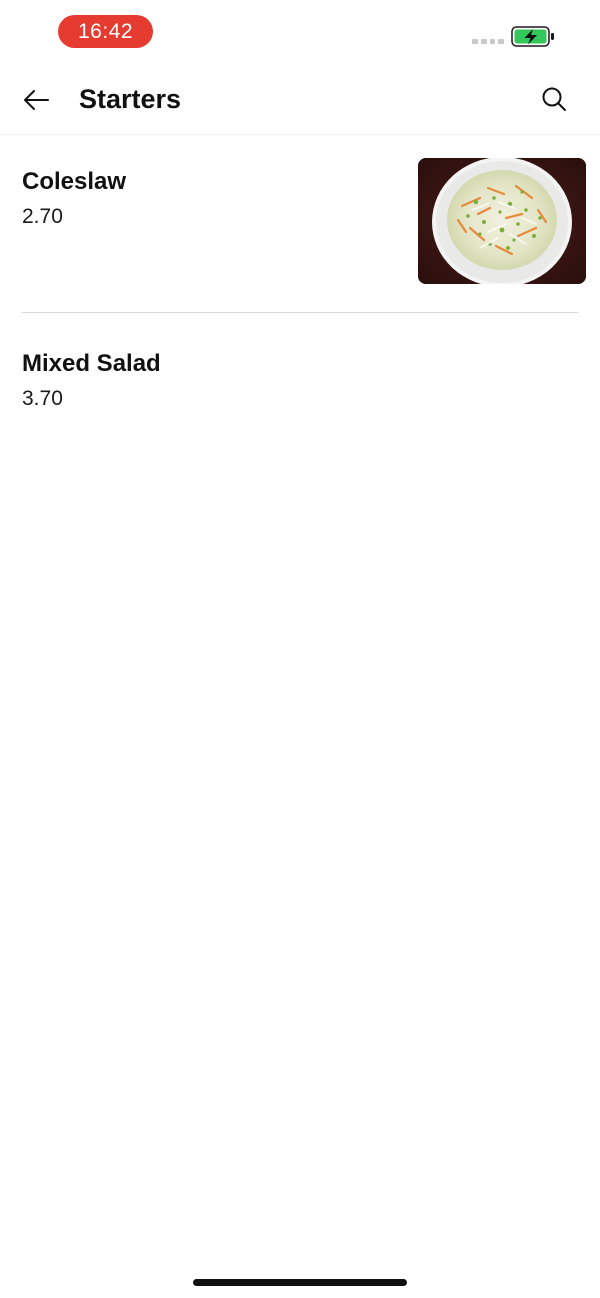 The height and width of the screenshot is (1298, 600). I want to click on battery-charging-icon, so click(533, 36).